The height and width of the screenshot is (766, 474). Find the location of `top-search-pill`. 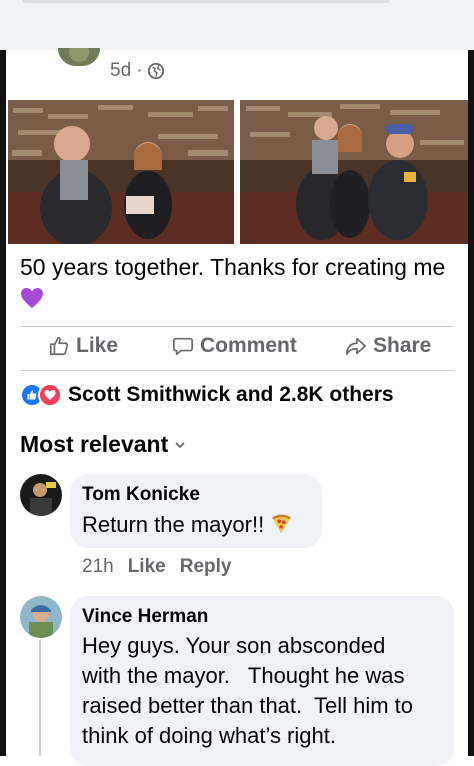

top-search-pill is located at coordinates (206, 1).